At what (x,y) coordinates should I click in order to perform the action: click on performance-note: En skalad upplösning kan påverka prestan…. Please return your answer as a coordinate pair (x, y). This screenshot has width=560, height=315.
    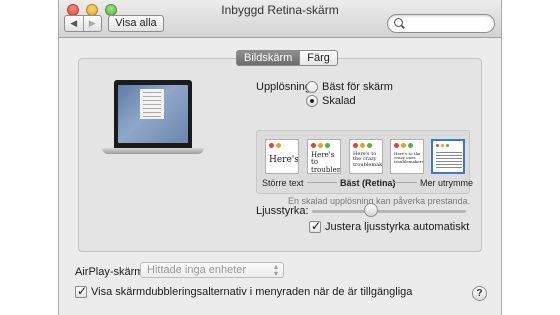
    Looking at the image, I should click on (379, 201).